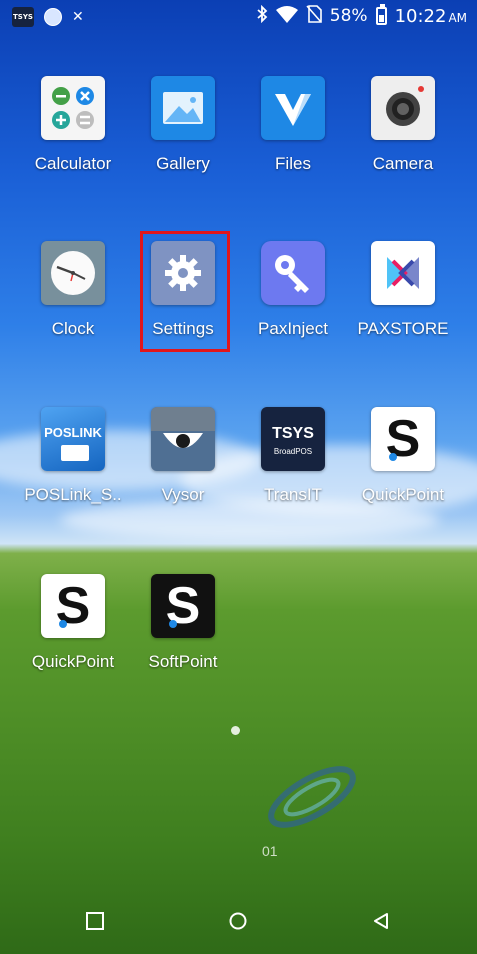 The width and height of the screenshot is (477, 954). Describe the element at coordinates (183, 439) in the screenshot. I see `vysor-icon` at that location.